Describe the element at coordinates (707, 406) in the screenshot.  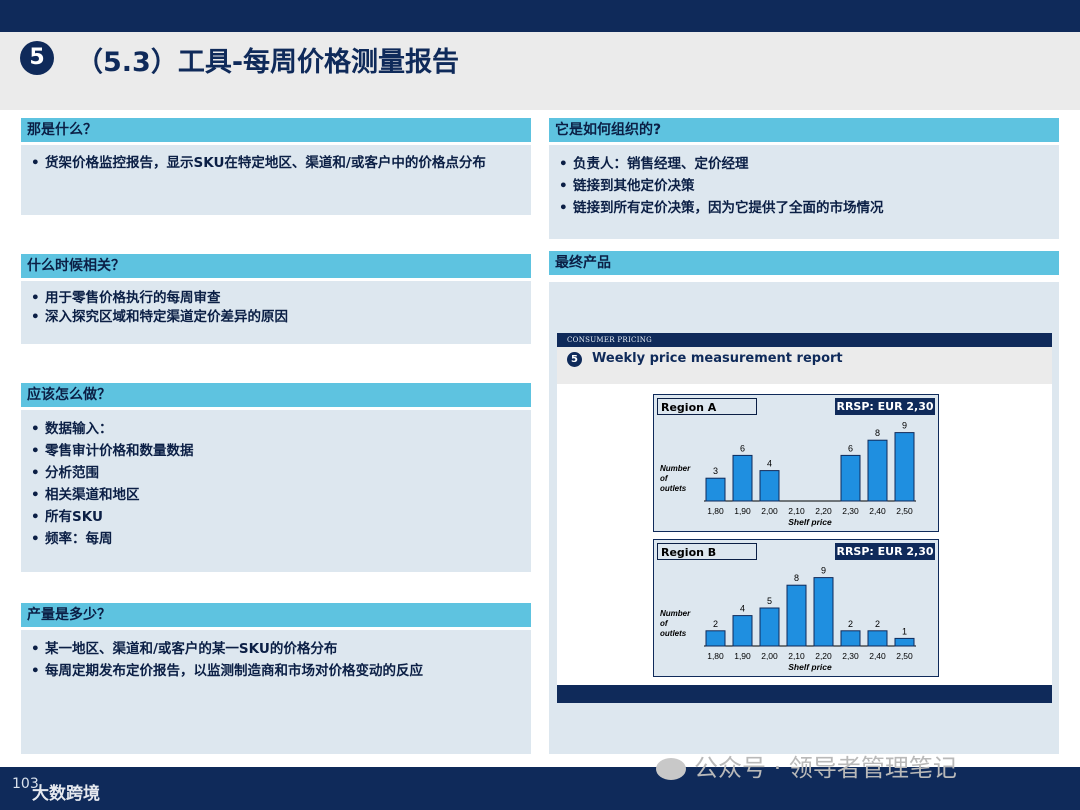
I see `region-a-label: Region A` at that location.